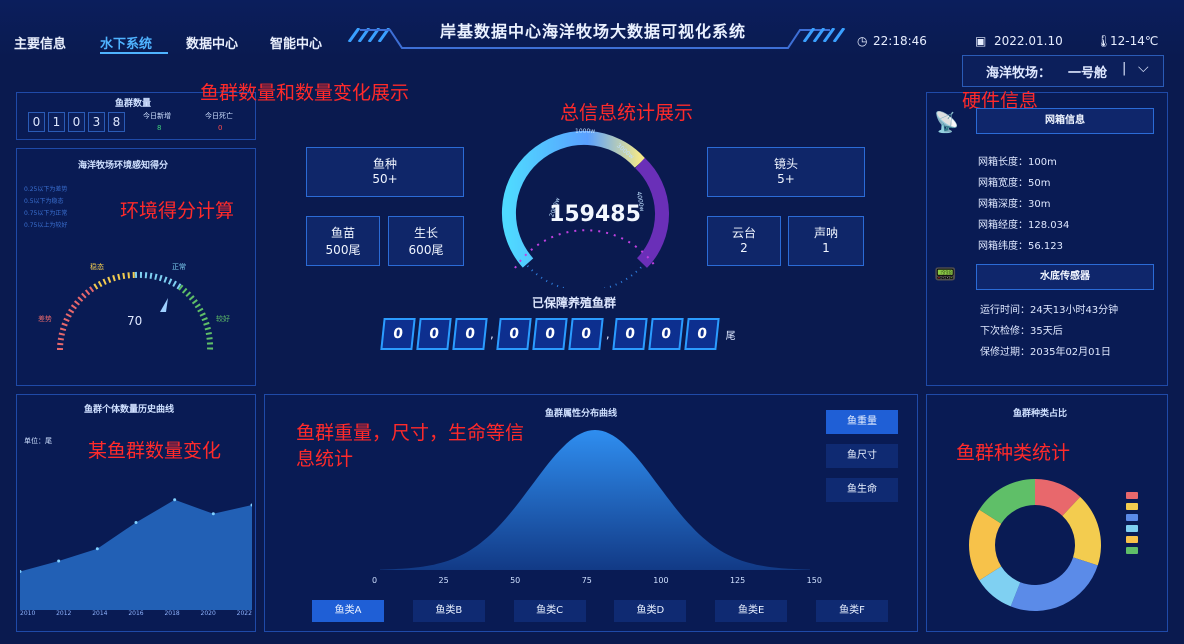  Describe the element at coordinates (40, 42) in the screenshot. I see `nav-main-info: 主要信息` at that location.